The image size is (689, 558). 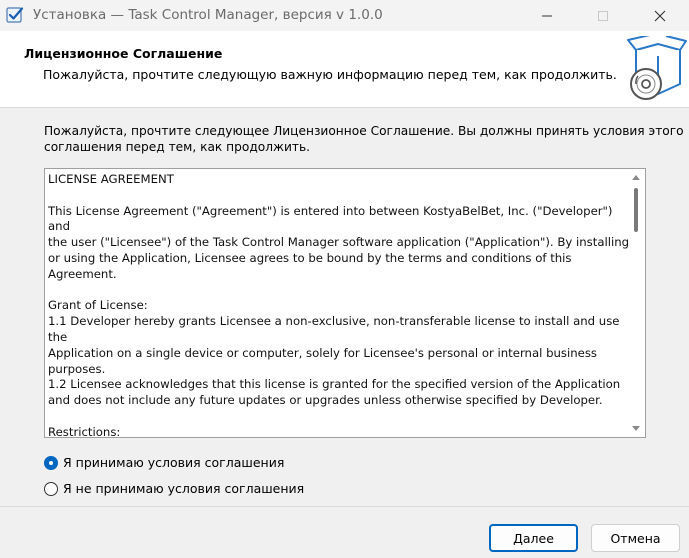 What do you see at coordinates (636, 177) in the screenshot?
I see `scroll-up-arrow-icon` at bounding box center [636, 177].